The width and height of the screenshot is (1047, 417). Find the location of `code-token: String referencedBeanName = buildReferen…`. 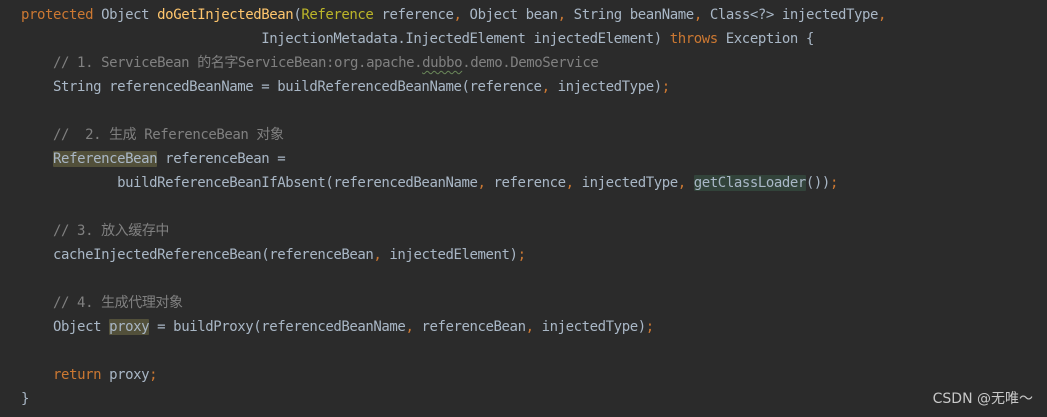

code-token: String referencedBeanName = buildReferen… is located at coordinates (281, 87).